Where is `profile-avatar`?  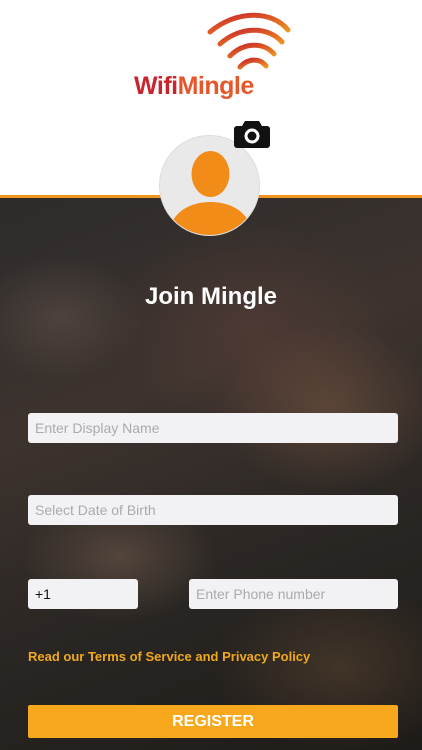
profile-avatar is located at coordinates (209, 185).